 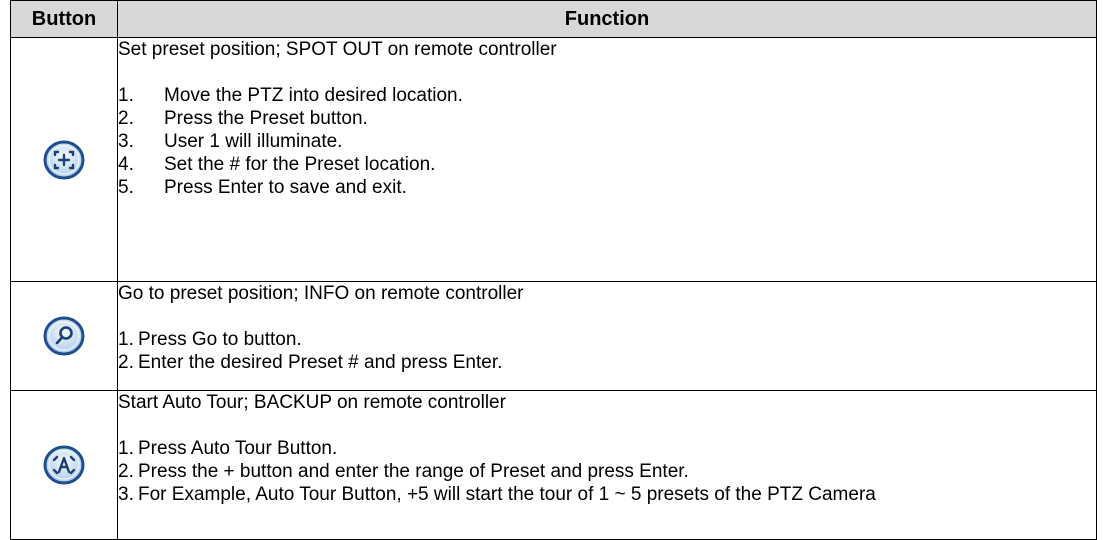 I want to click on list-item: 4. Set the # for the Preset location., so click(x=277, y=164).